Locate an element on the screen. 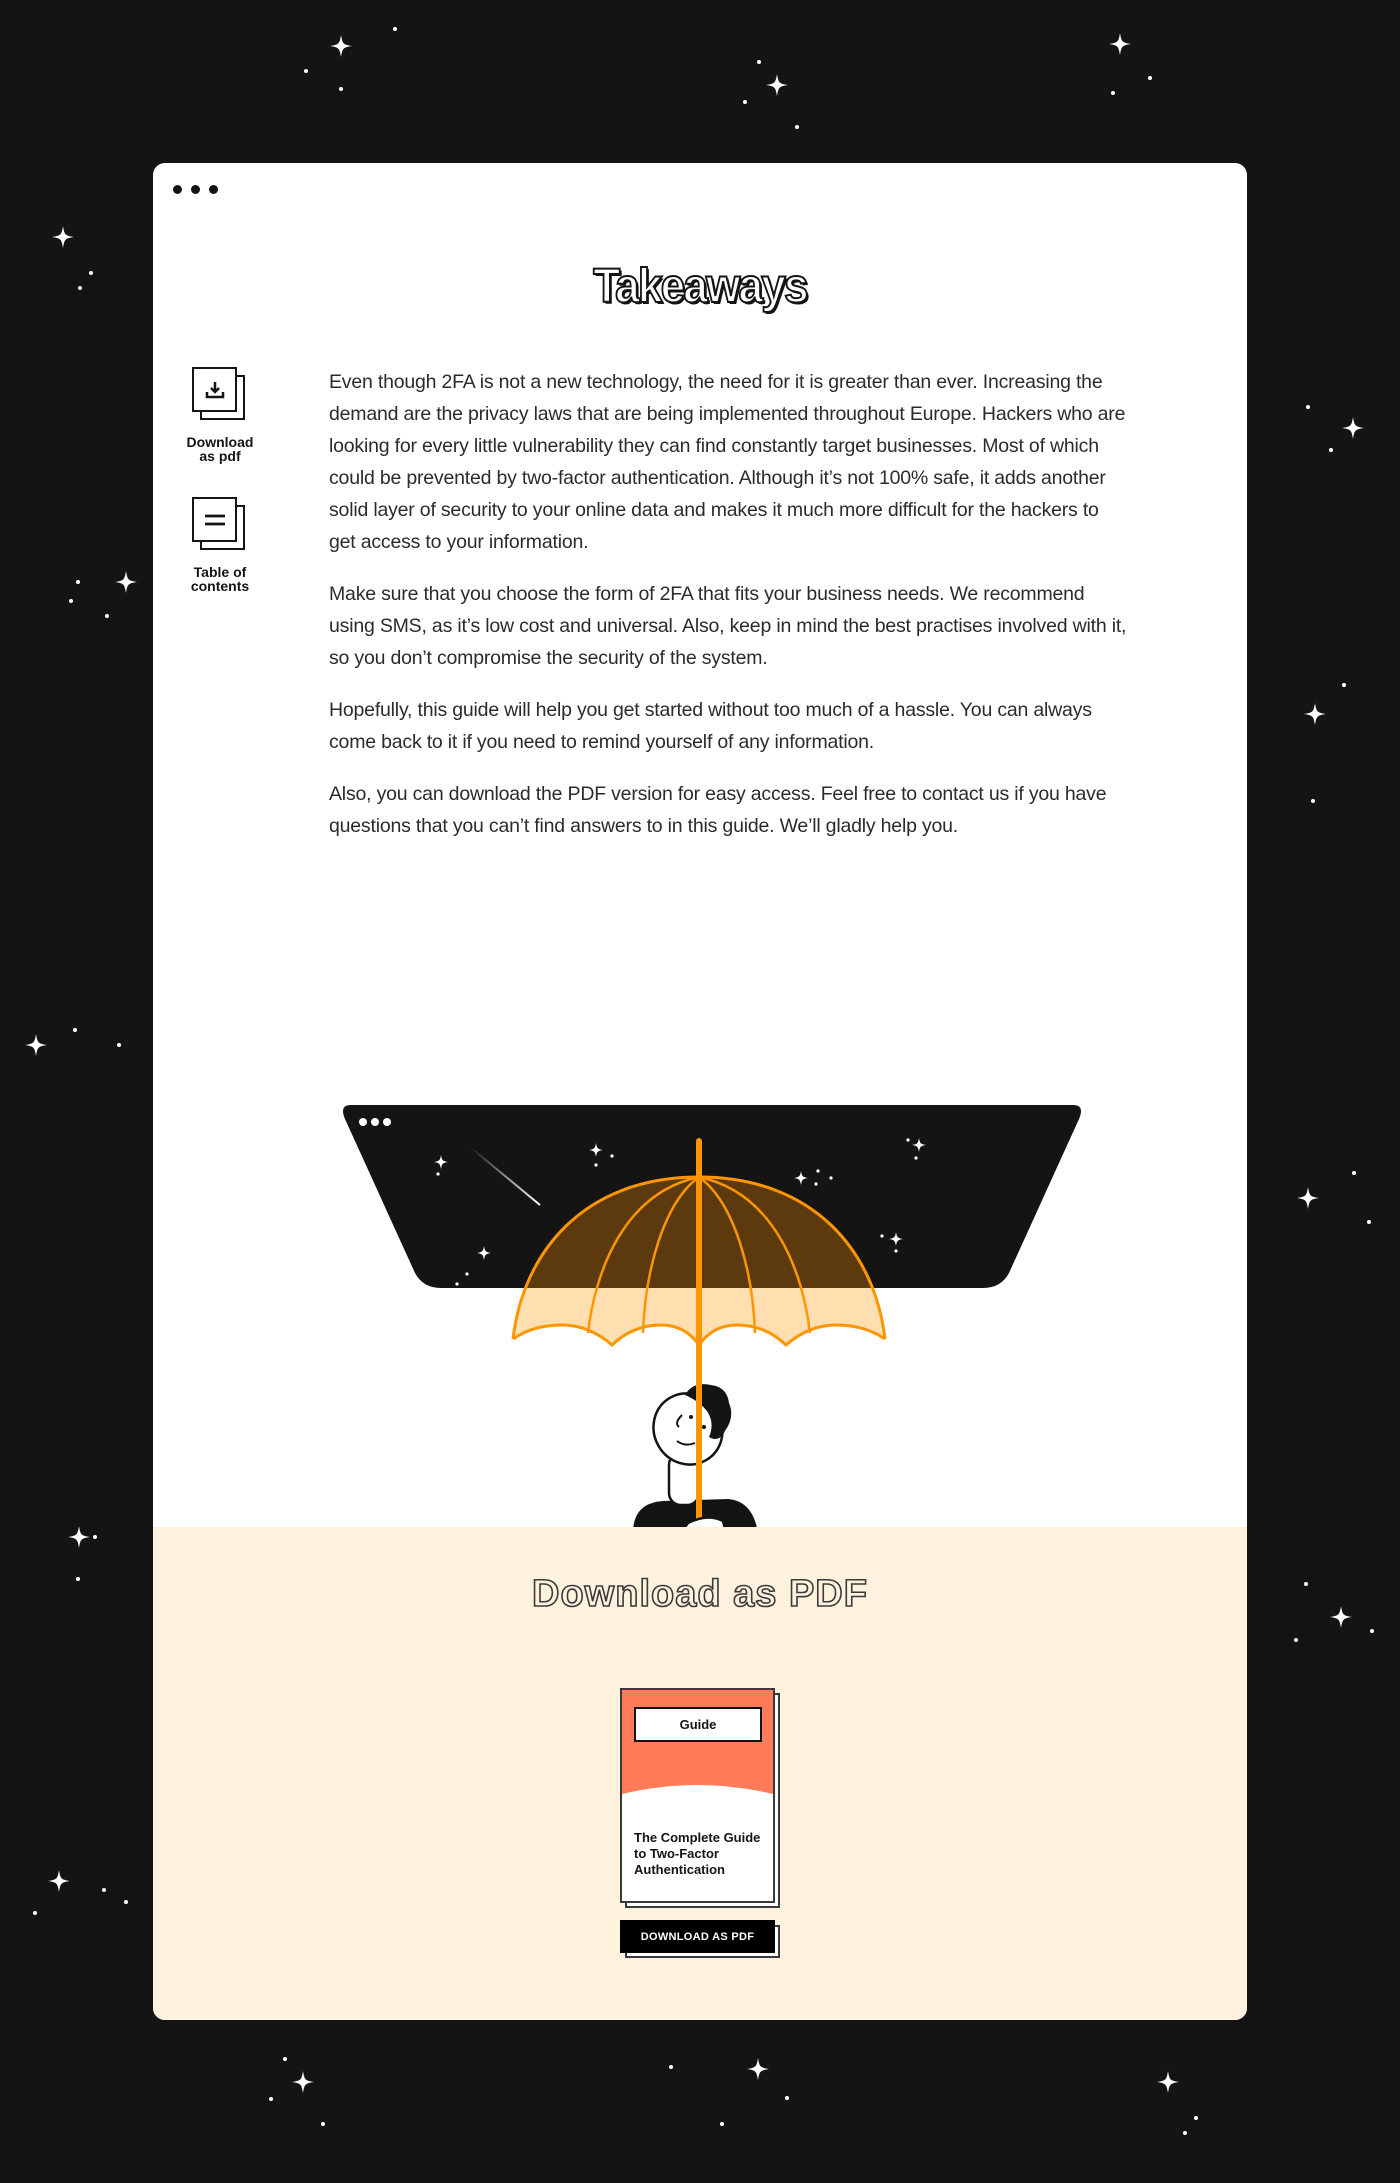 The image size is (1400, 2183). star-cluster-bottom is located at coordinates (733, 2096).